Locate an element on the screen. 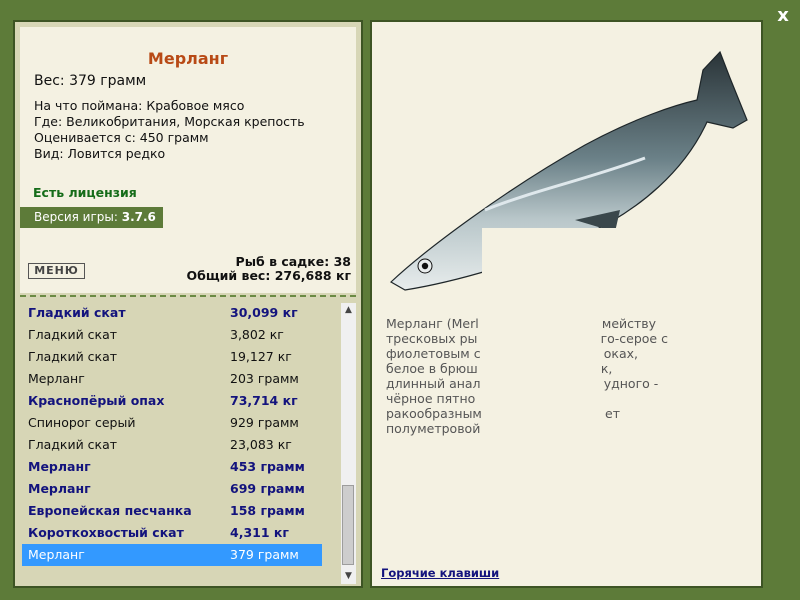 This screenshot has height=600, width=800. fish-bait: На что поймана: Крабовое мясо is located at coordinates (139, 105).